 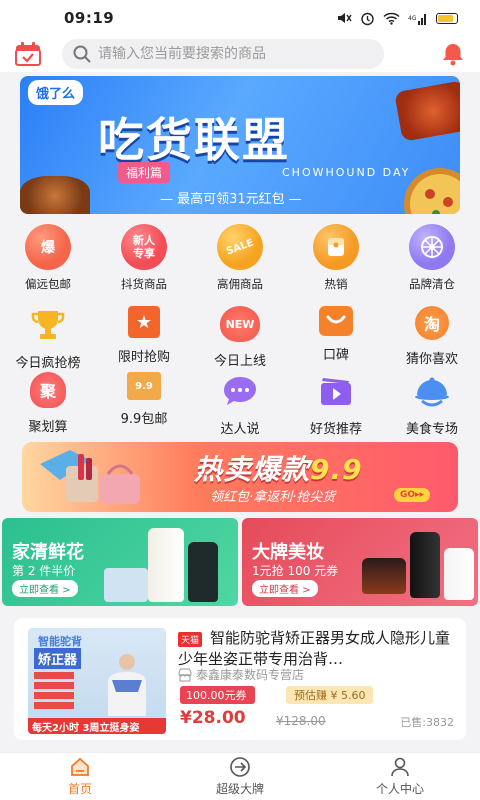 What do you see at coordinates (48, 404) in the screenshot?
I see `category-item-juhuasuan: 聚 聚划算` at bounding box center [48, 404].